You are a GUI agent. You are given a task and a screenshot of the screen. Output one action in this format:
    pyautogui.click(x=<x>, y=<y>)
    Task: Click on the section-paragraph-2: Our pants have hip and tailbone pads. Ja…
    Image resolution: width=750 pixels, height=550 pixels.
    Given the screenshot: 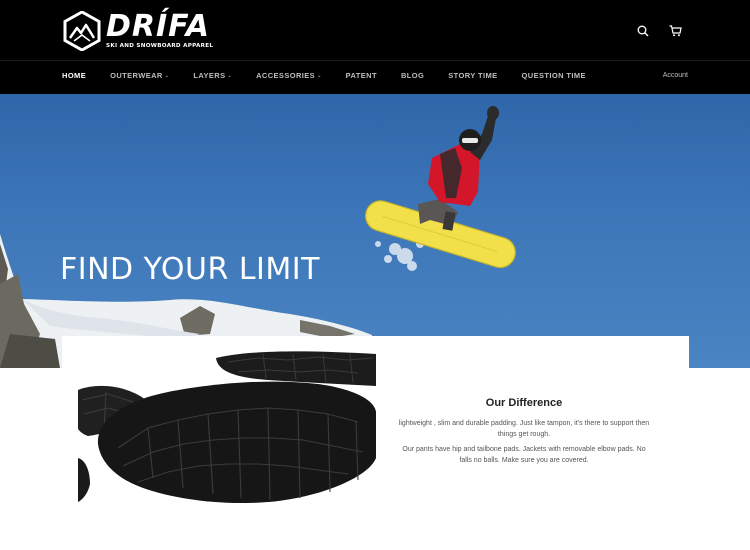 What is the action you would take?
    pyautogui.click(x=524, y=455)
    